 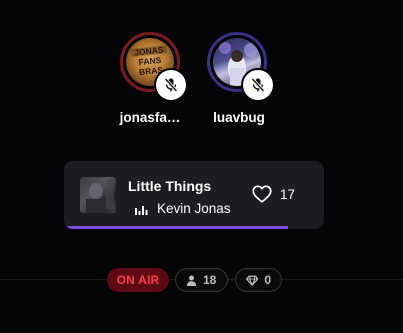 I want to click on person-icon, so click(x=191, y=280).